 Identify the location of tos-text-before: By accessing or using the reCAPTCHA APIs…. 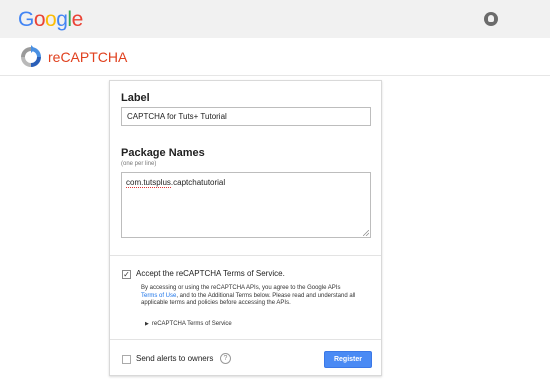
(241, 288).